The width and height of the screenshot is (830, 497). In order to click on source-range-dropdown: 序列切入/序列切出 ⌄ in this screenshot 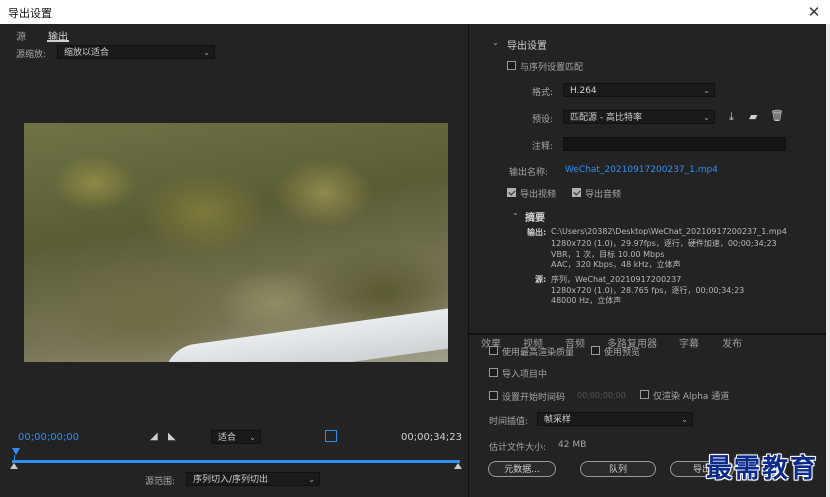, I will do `click(253, 479)`.